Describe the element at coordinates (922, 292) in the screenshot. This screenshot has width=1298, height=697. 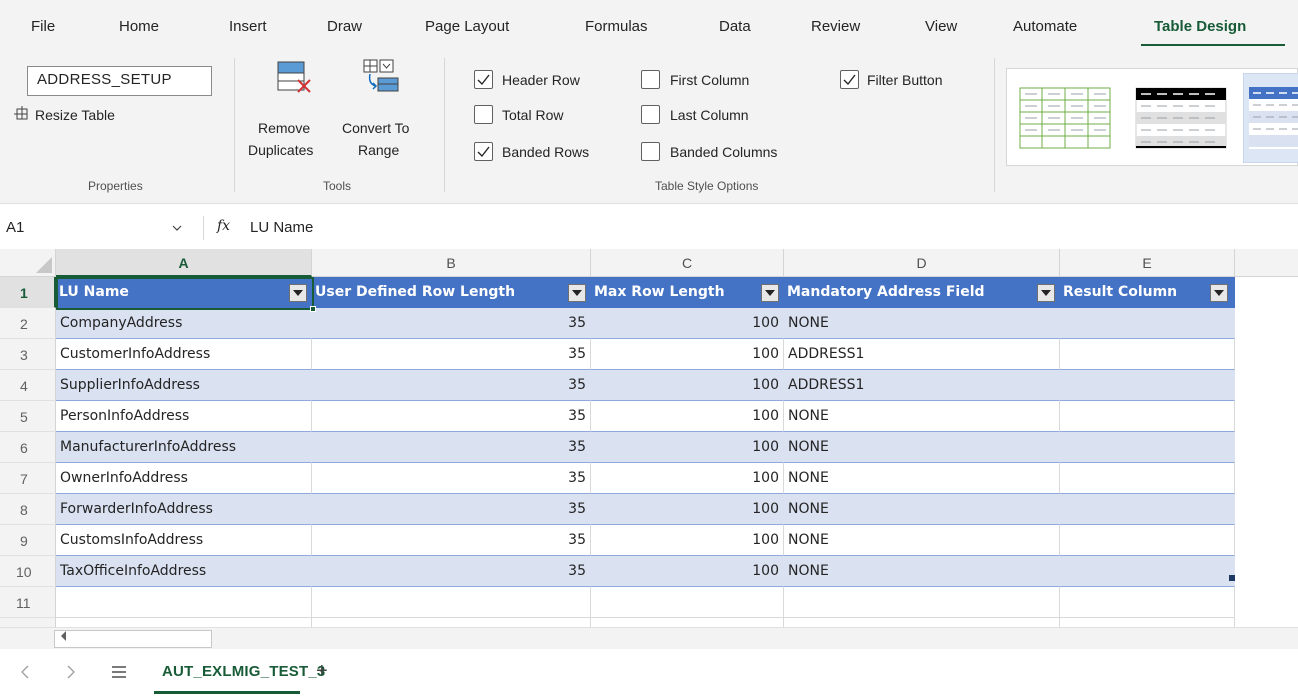
I see `table-header-cell: Mandatory Address Field` at that location.